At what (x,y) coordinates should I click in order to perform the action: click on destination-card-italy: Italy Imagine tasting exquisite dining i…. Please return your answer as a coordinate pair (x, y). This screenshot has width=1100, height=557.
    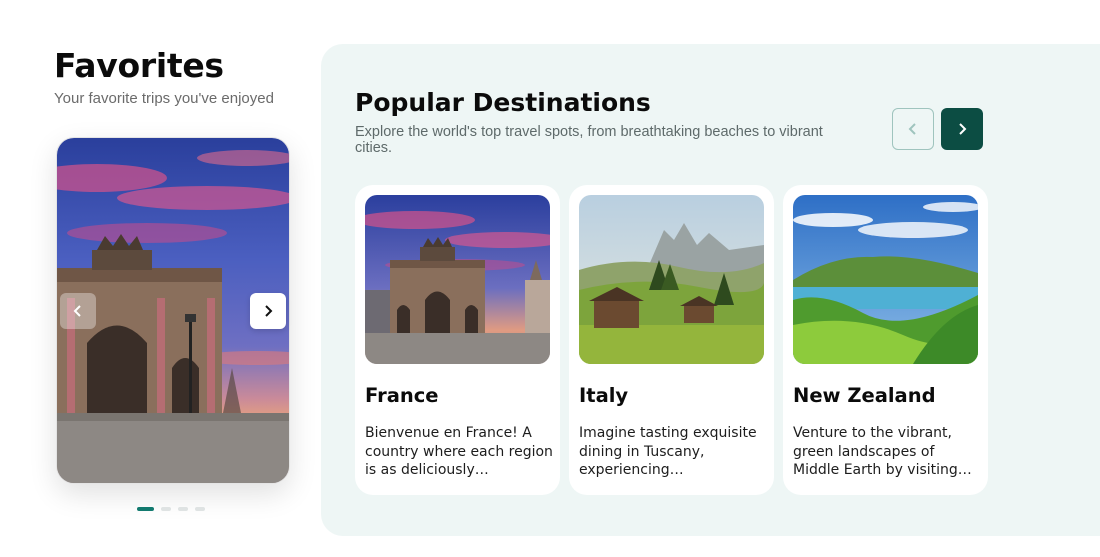
    Looking at the image, I should click on (671, 340).